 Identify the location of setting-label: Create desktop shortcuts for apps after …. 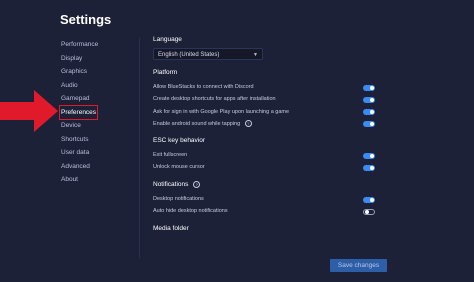
(214, 99).